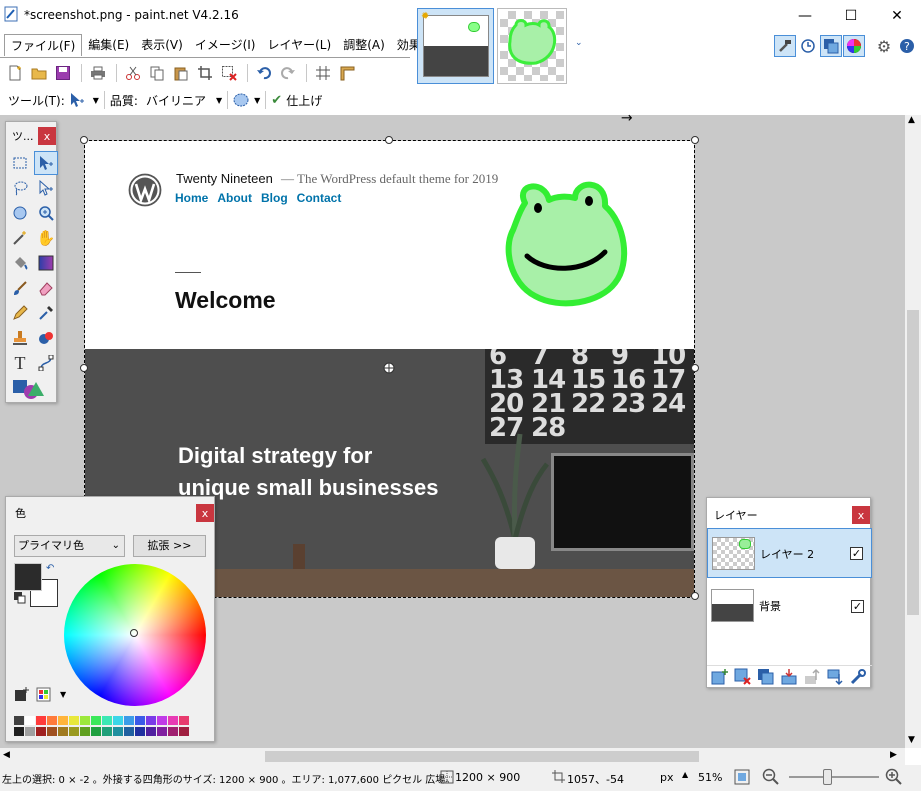 The image size is (921, 791). I want to click on move-selection-tool, so click(46, 188).